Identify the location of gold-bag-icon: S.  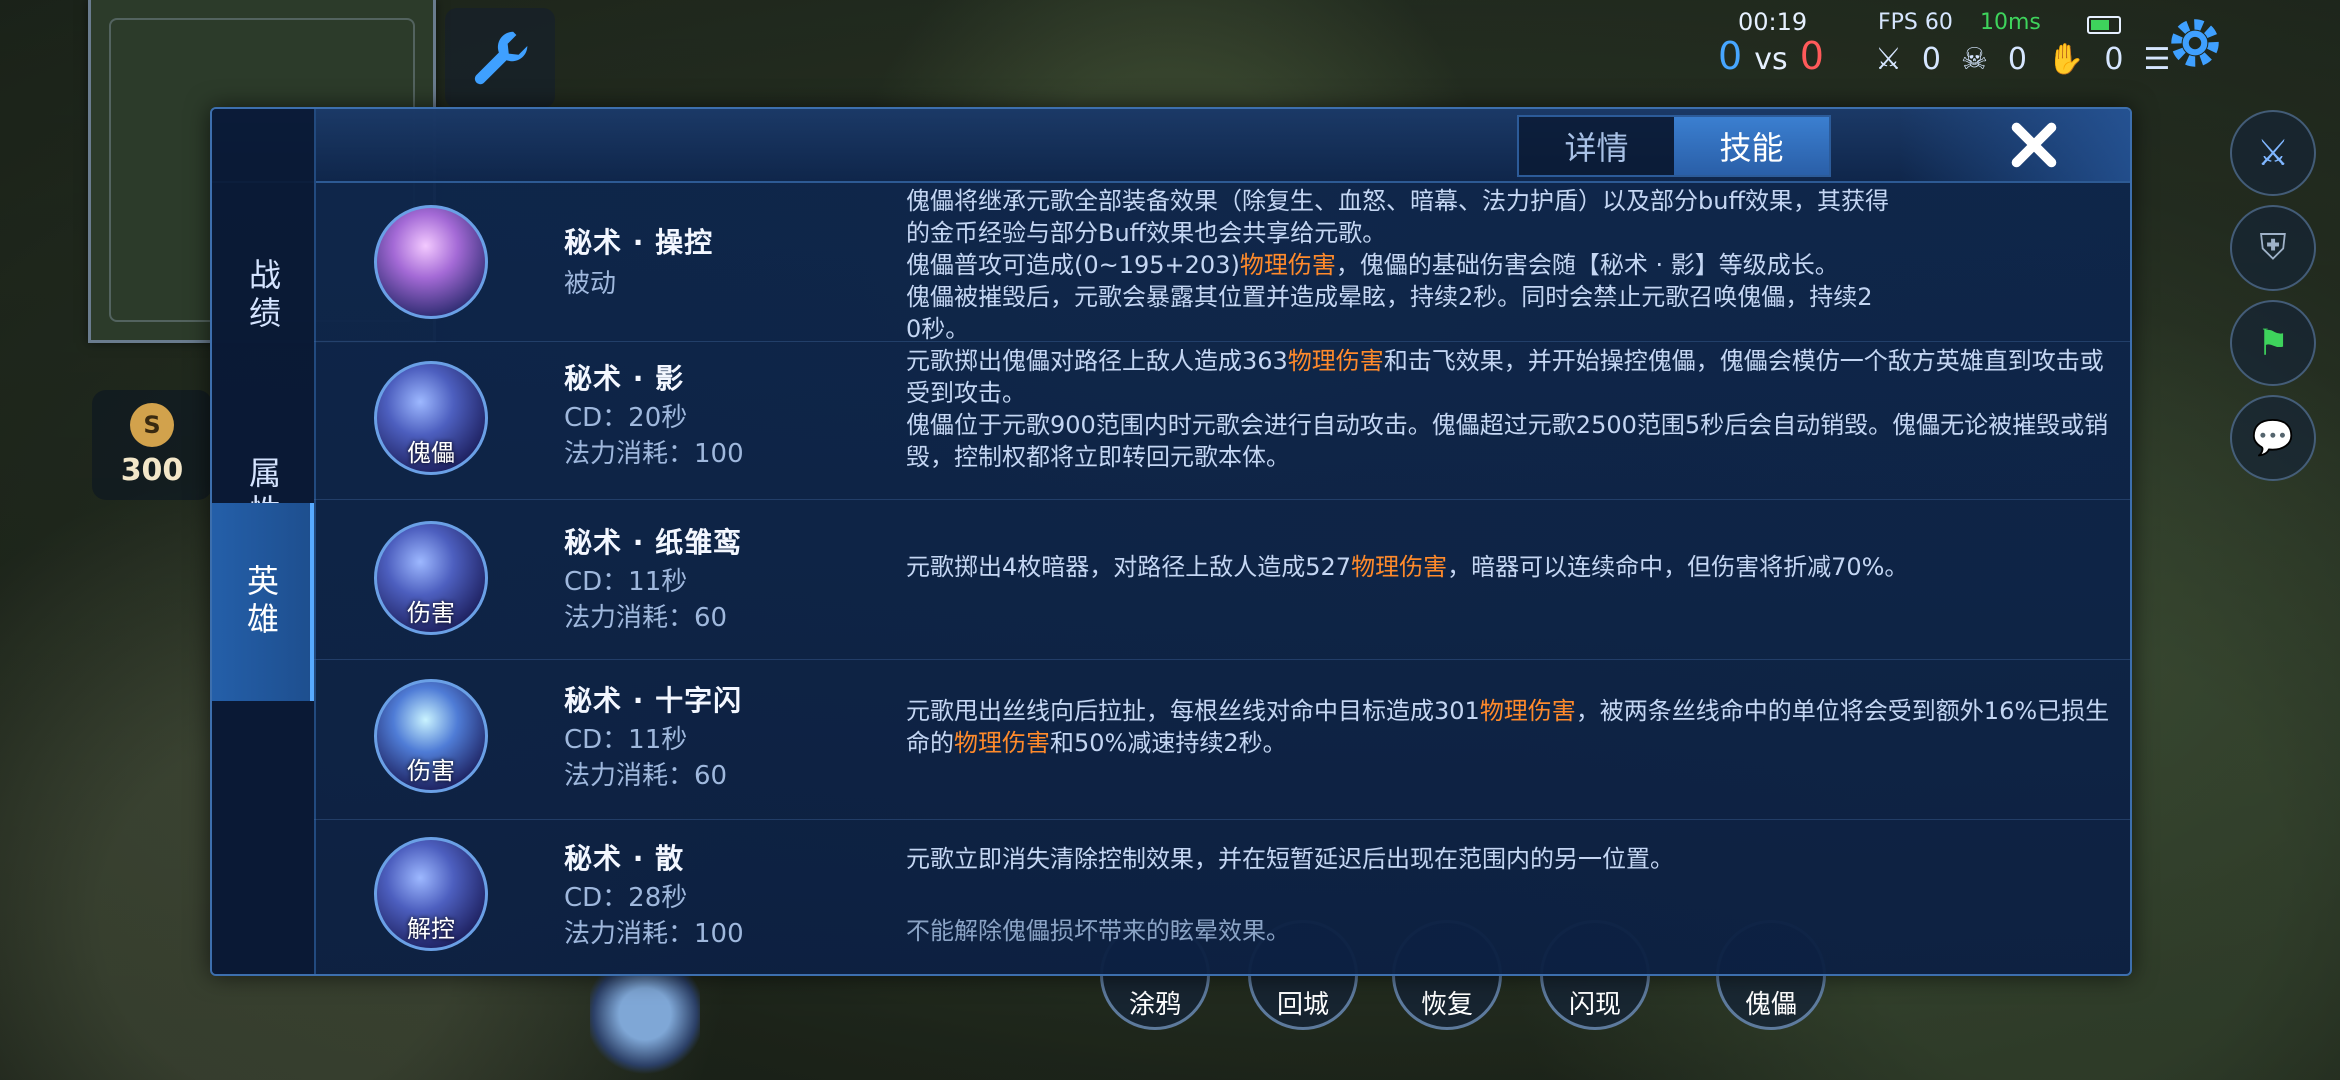
(152, 424).